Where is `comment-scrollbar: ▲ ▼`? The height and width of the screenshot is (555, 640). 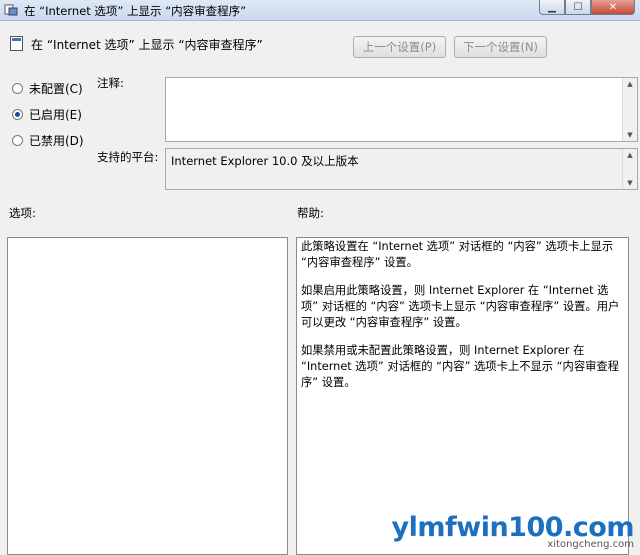 comment-scrollbar: ▲ ▼ is located at coordinates (629, 109).